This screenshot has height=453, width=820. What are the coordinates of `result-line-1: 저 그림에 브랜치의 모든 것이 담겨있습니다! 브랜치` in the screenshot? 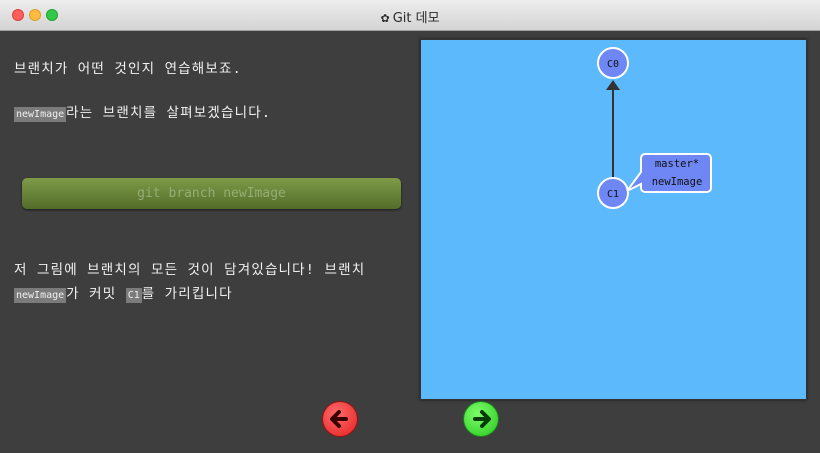 It's located at (190, 270).